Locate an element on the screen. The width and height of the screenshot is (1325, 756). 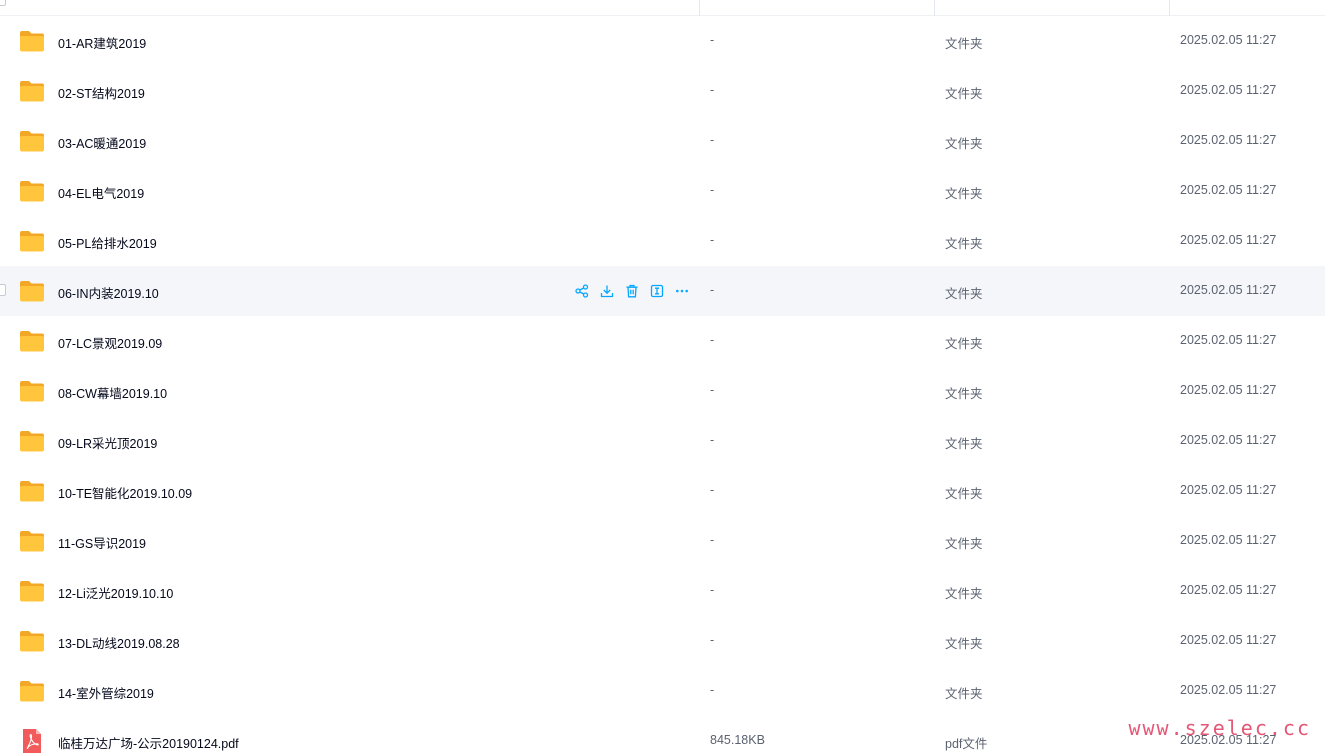
file-name: 04-EL电气2019 is located at coordinates (101, 192).